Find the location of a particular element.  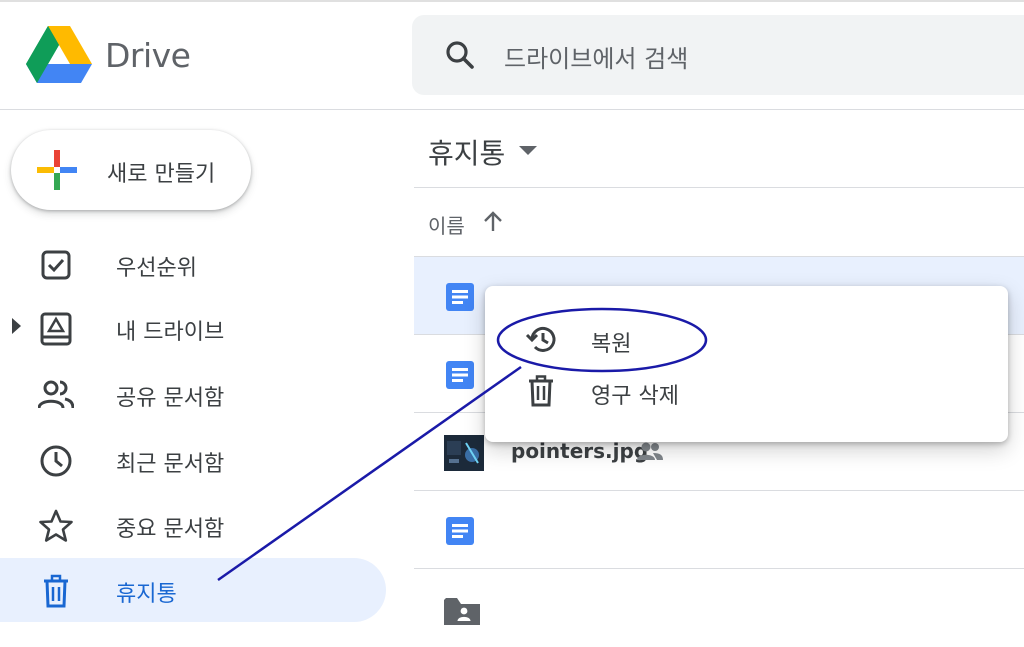

drive-logo is located at coordinates (59, 55).